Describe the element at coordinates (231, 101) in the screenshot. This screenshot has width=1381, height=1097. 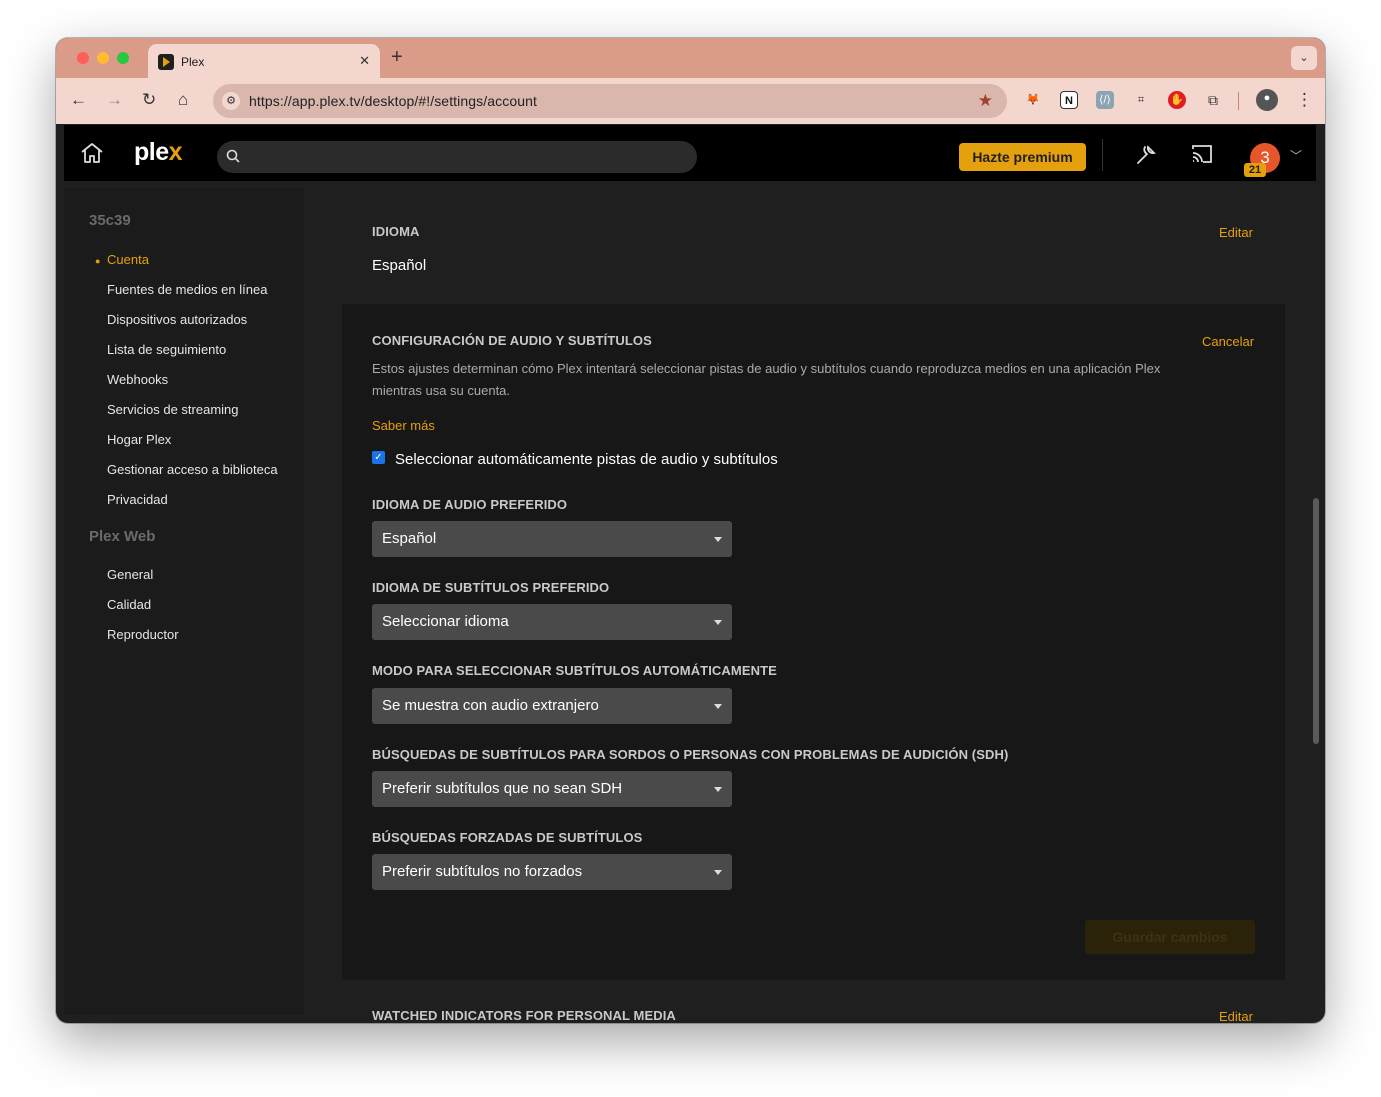
I see `site-settings-icon: ⚙` at that location.